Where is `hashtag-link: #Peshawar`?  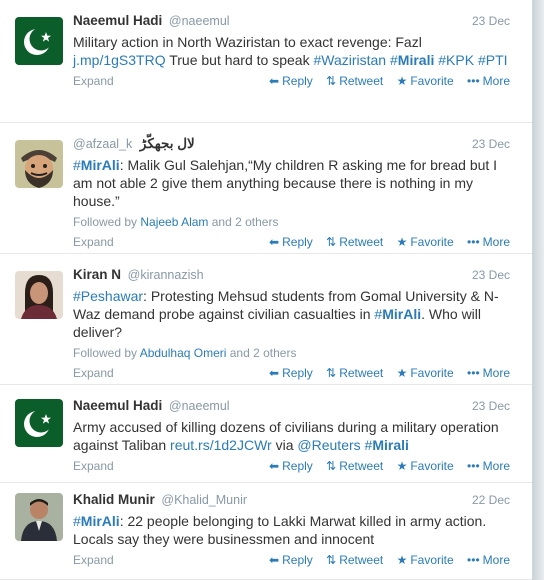
hashtag-link: #Peshawar is located at coordinates (108, 296).